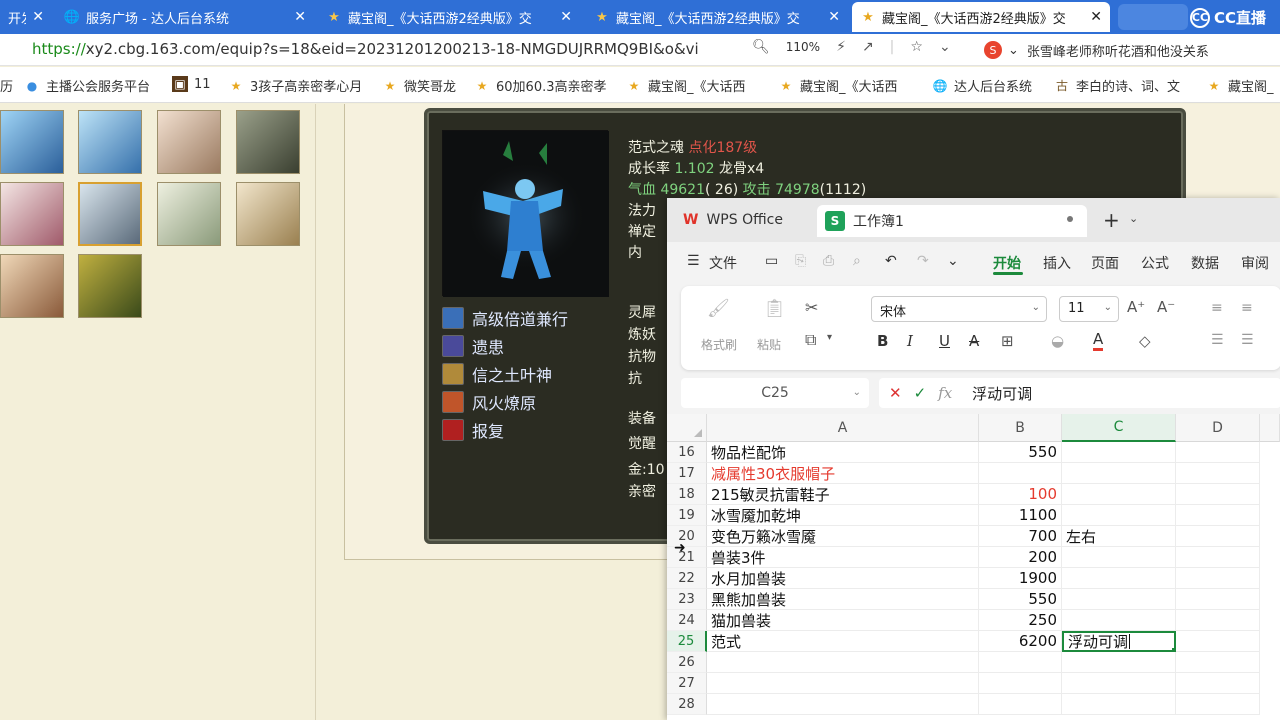 Image resolution: width=1280 pixels, height=720 pixels. I want to click on cell-a25: 范式, so click(843, 641).